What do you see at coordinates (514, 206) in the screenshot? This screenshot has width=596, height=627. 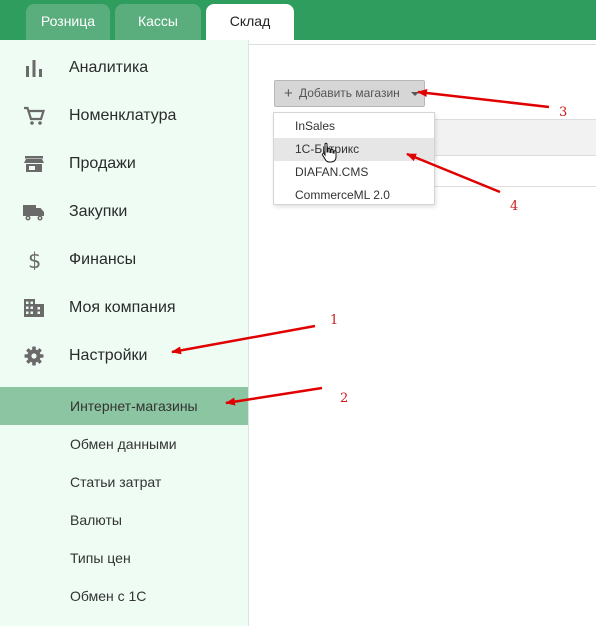 I see `annotation-number-4: 4` at bounding box center [514, 206].